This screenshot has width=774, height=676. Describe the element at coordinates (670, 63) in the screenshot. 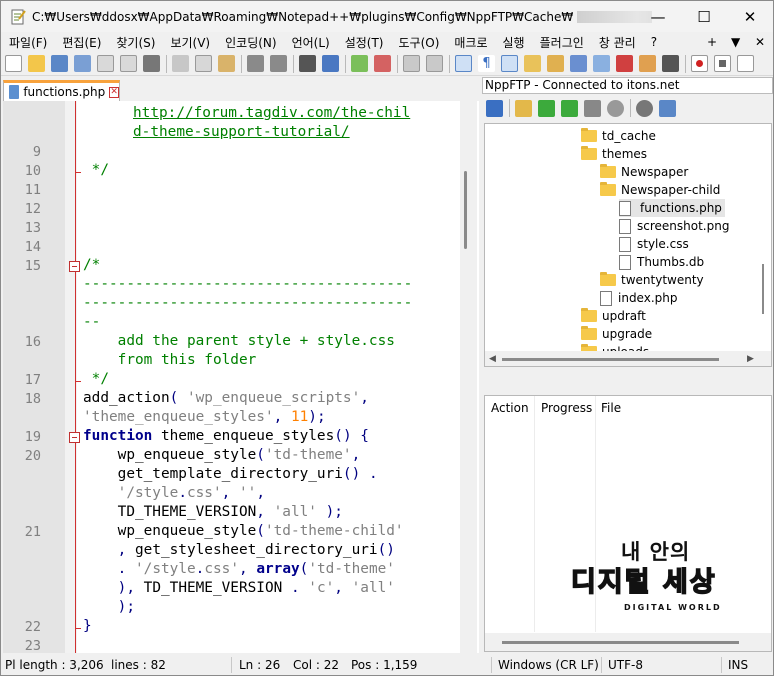

I see `eye-icon` at that location.